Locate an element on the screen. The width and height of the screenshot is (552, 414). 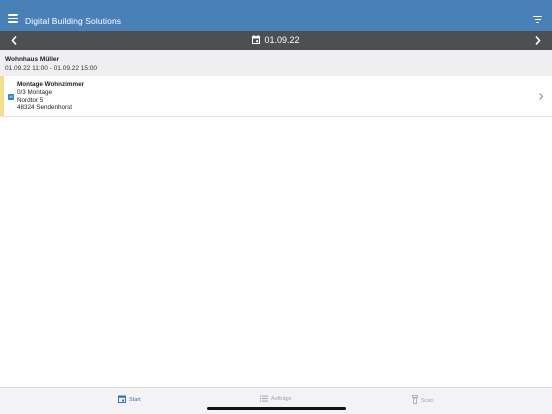
tab-auftraege-label: Aufträge is located at coordinates (281, 399).